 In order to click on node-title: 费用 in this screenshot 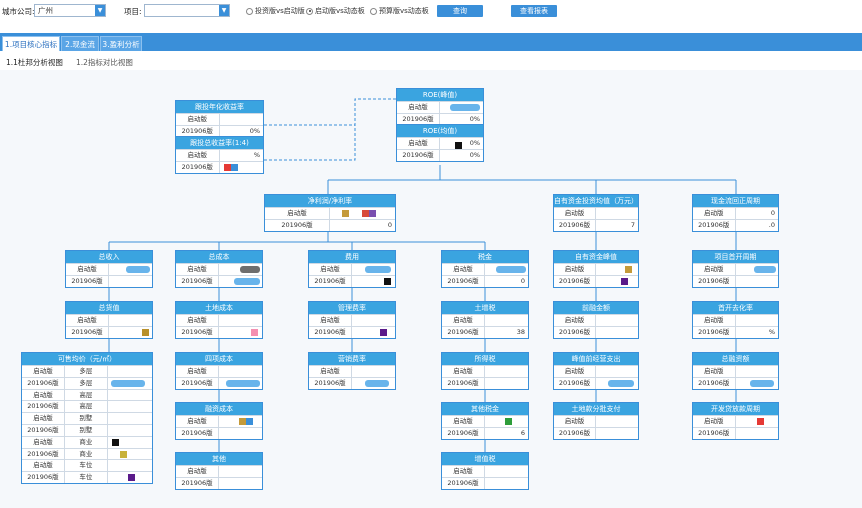, I will do `click(352, 257)`.